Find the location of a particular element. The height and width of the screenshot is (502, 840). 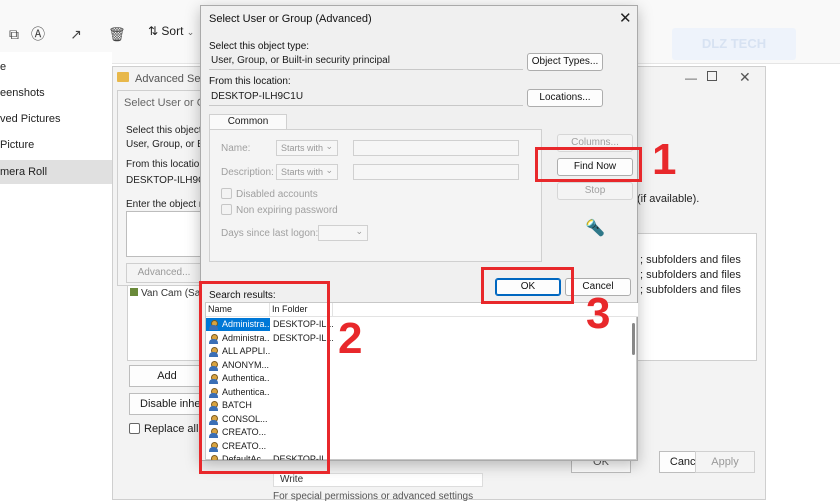

non-expiring-password-checkbox: Non expiring password is located at coordinates (279, 210).